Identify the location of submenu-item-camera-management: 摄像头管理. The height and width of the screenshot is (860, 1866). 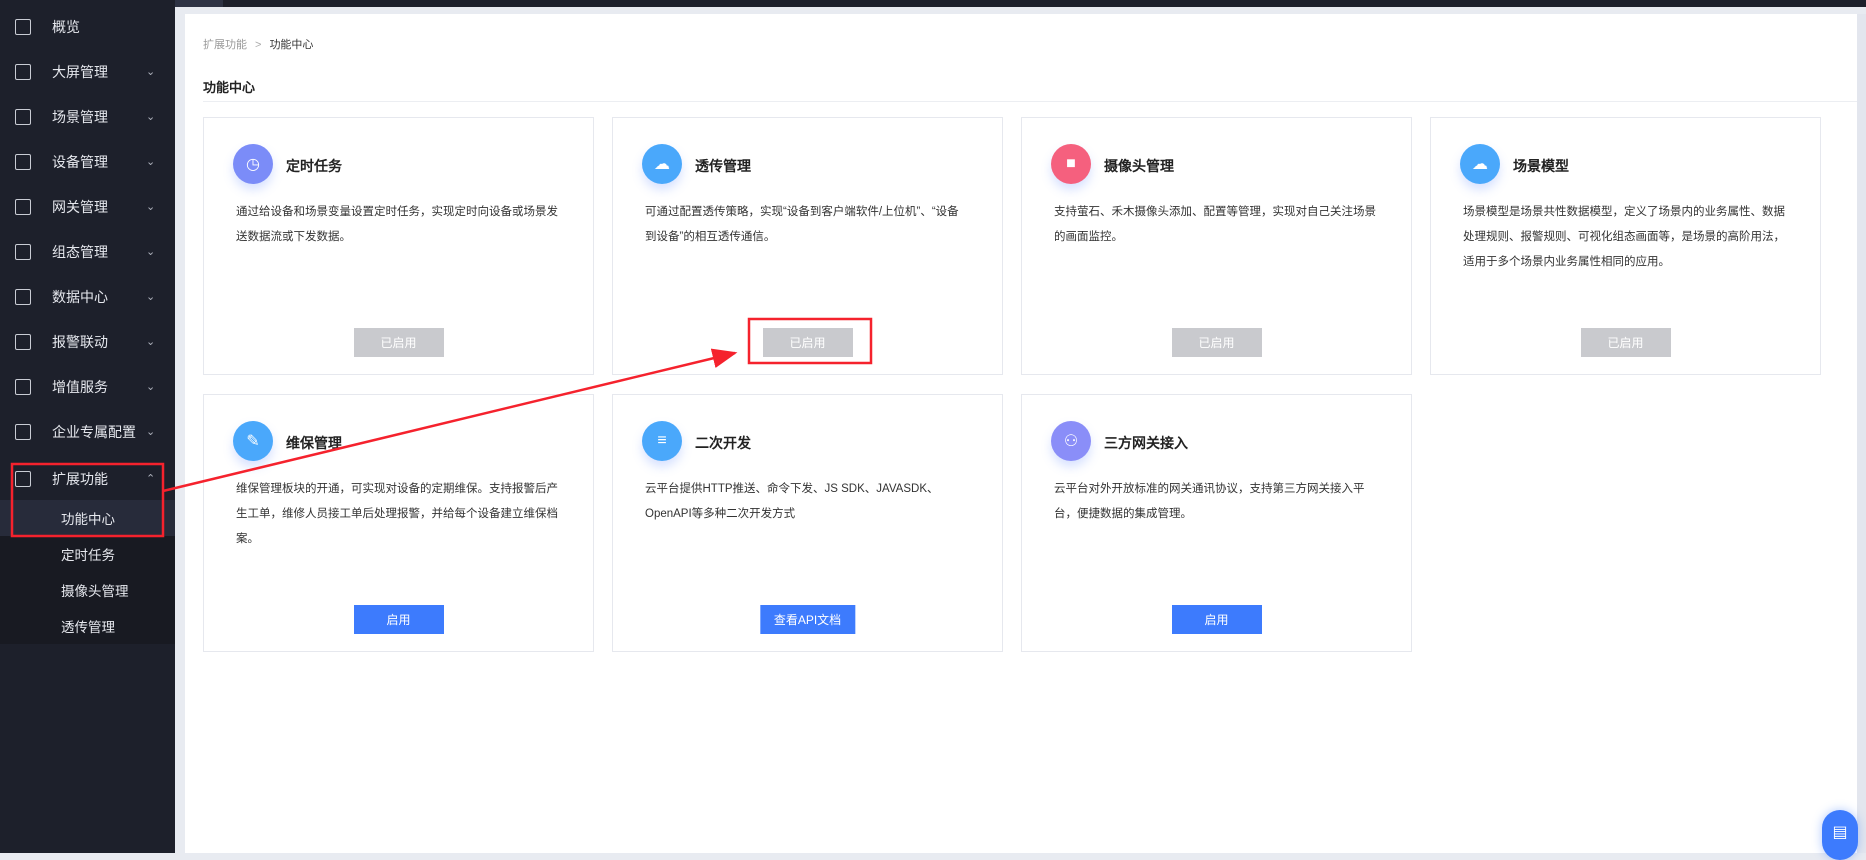
(87, 590).